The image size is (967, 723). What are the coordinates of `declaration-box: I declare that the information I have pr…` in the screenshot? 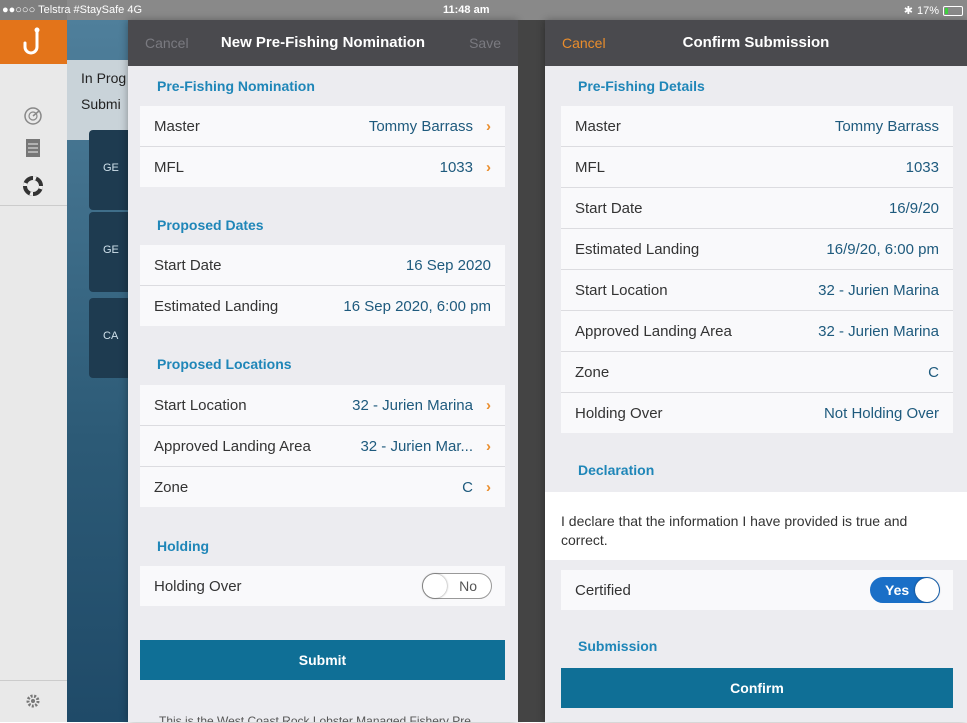 It's located at (756, 526).